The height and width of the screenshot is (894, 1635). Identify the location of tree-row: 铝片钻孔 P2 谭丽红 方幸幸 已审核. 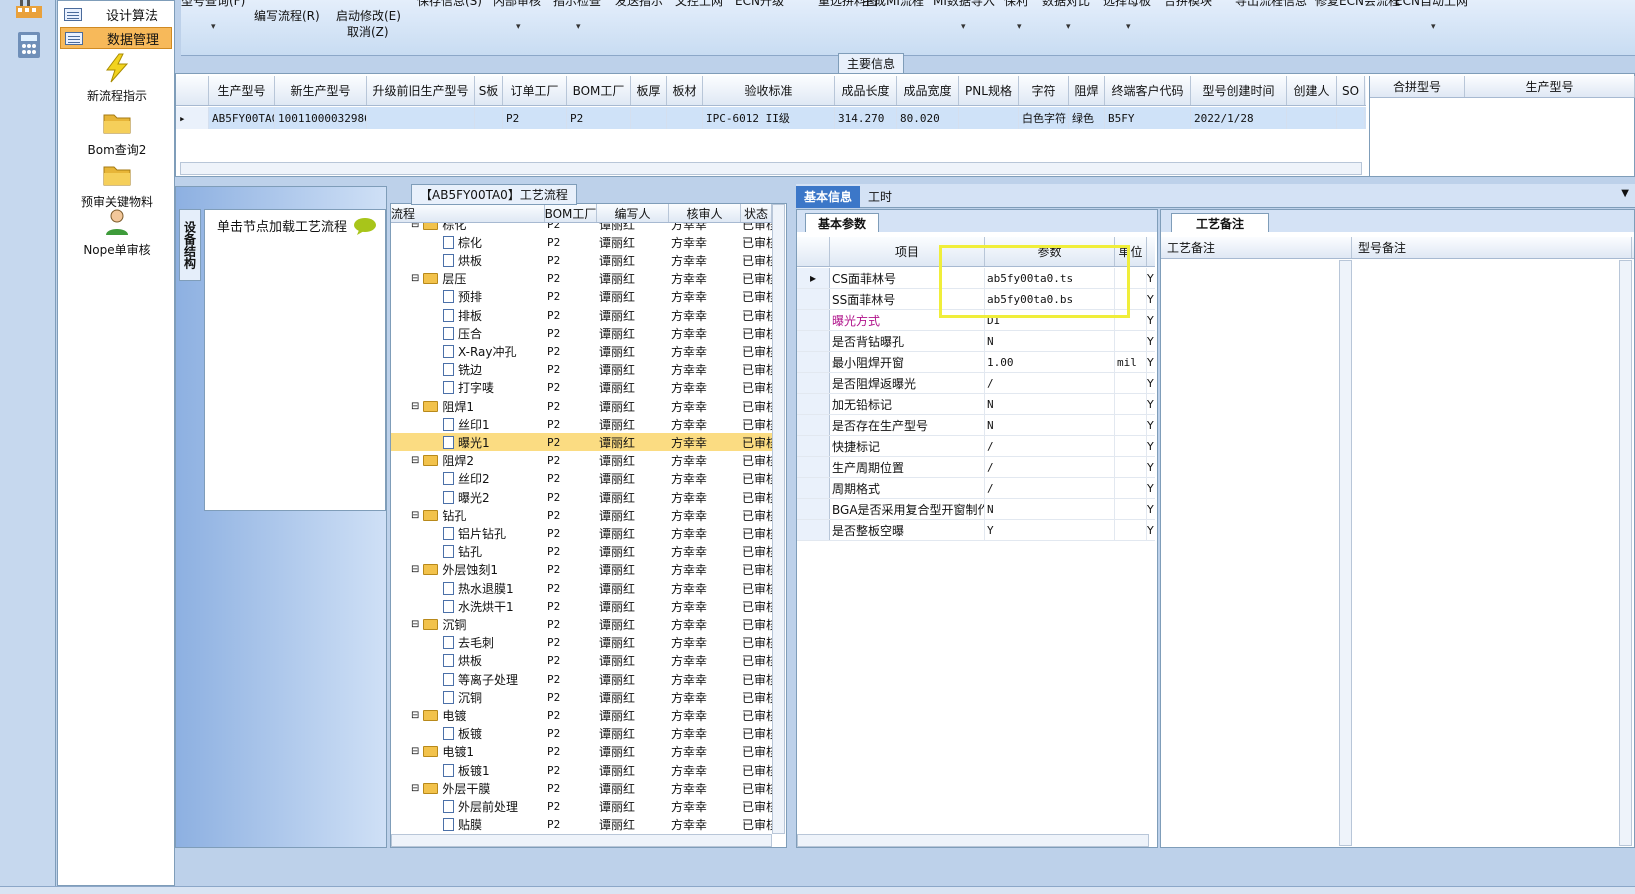
(581, 533).